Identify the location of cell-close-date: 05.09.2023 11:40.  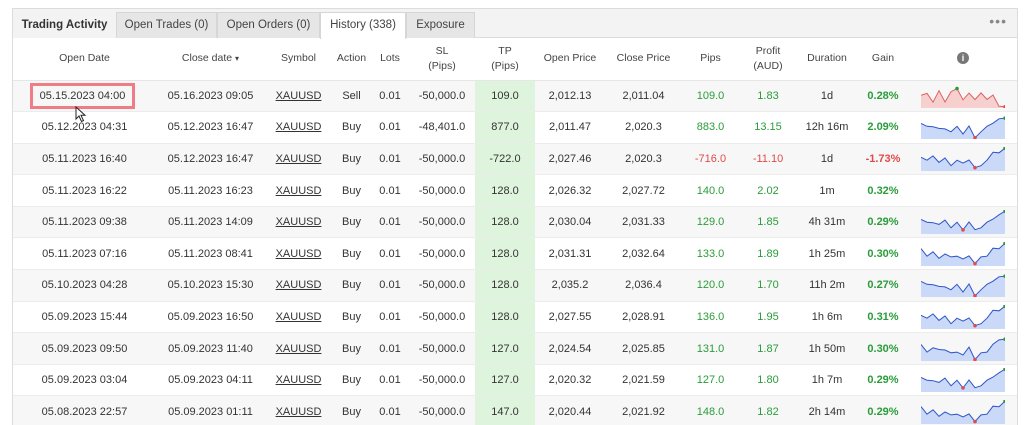
(210, 348).